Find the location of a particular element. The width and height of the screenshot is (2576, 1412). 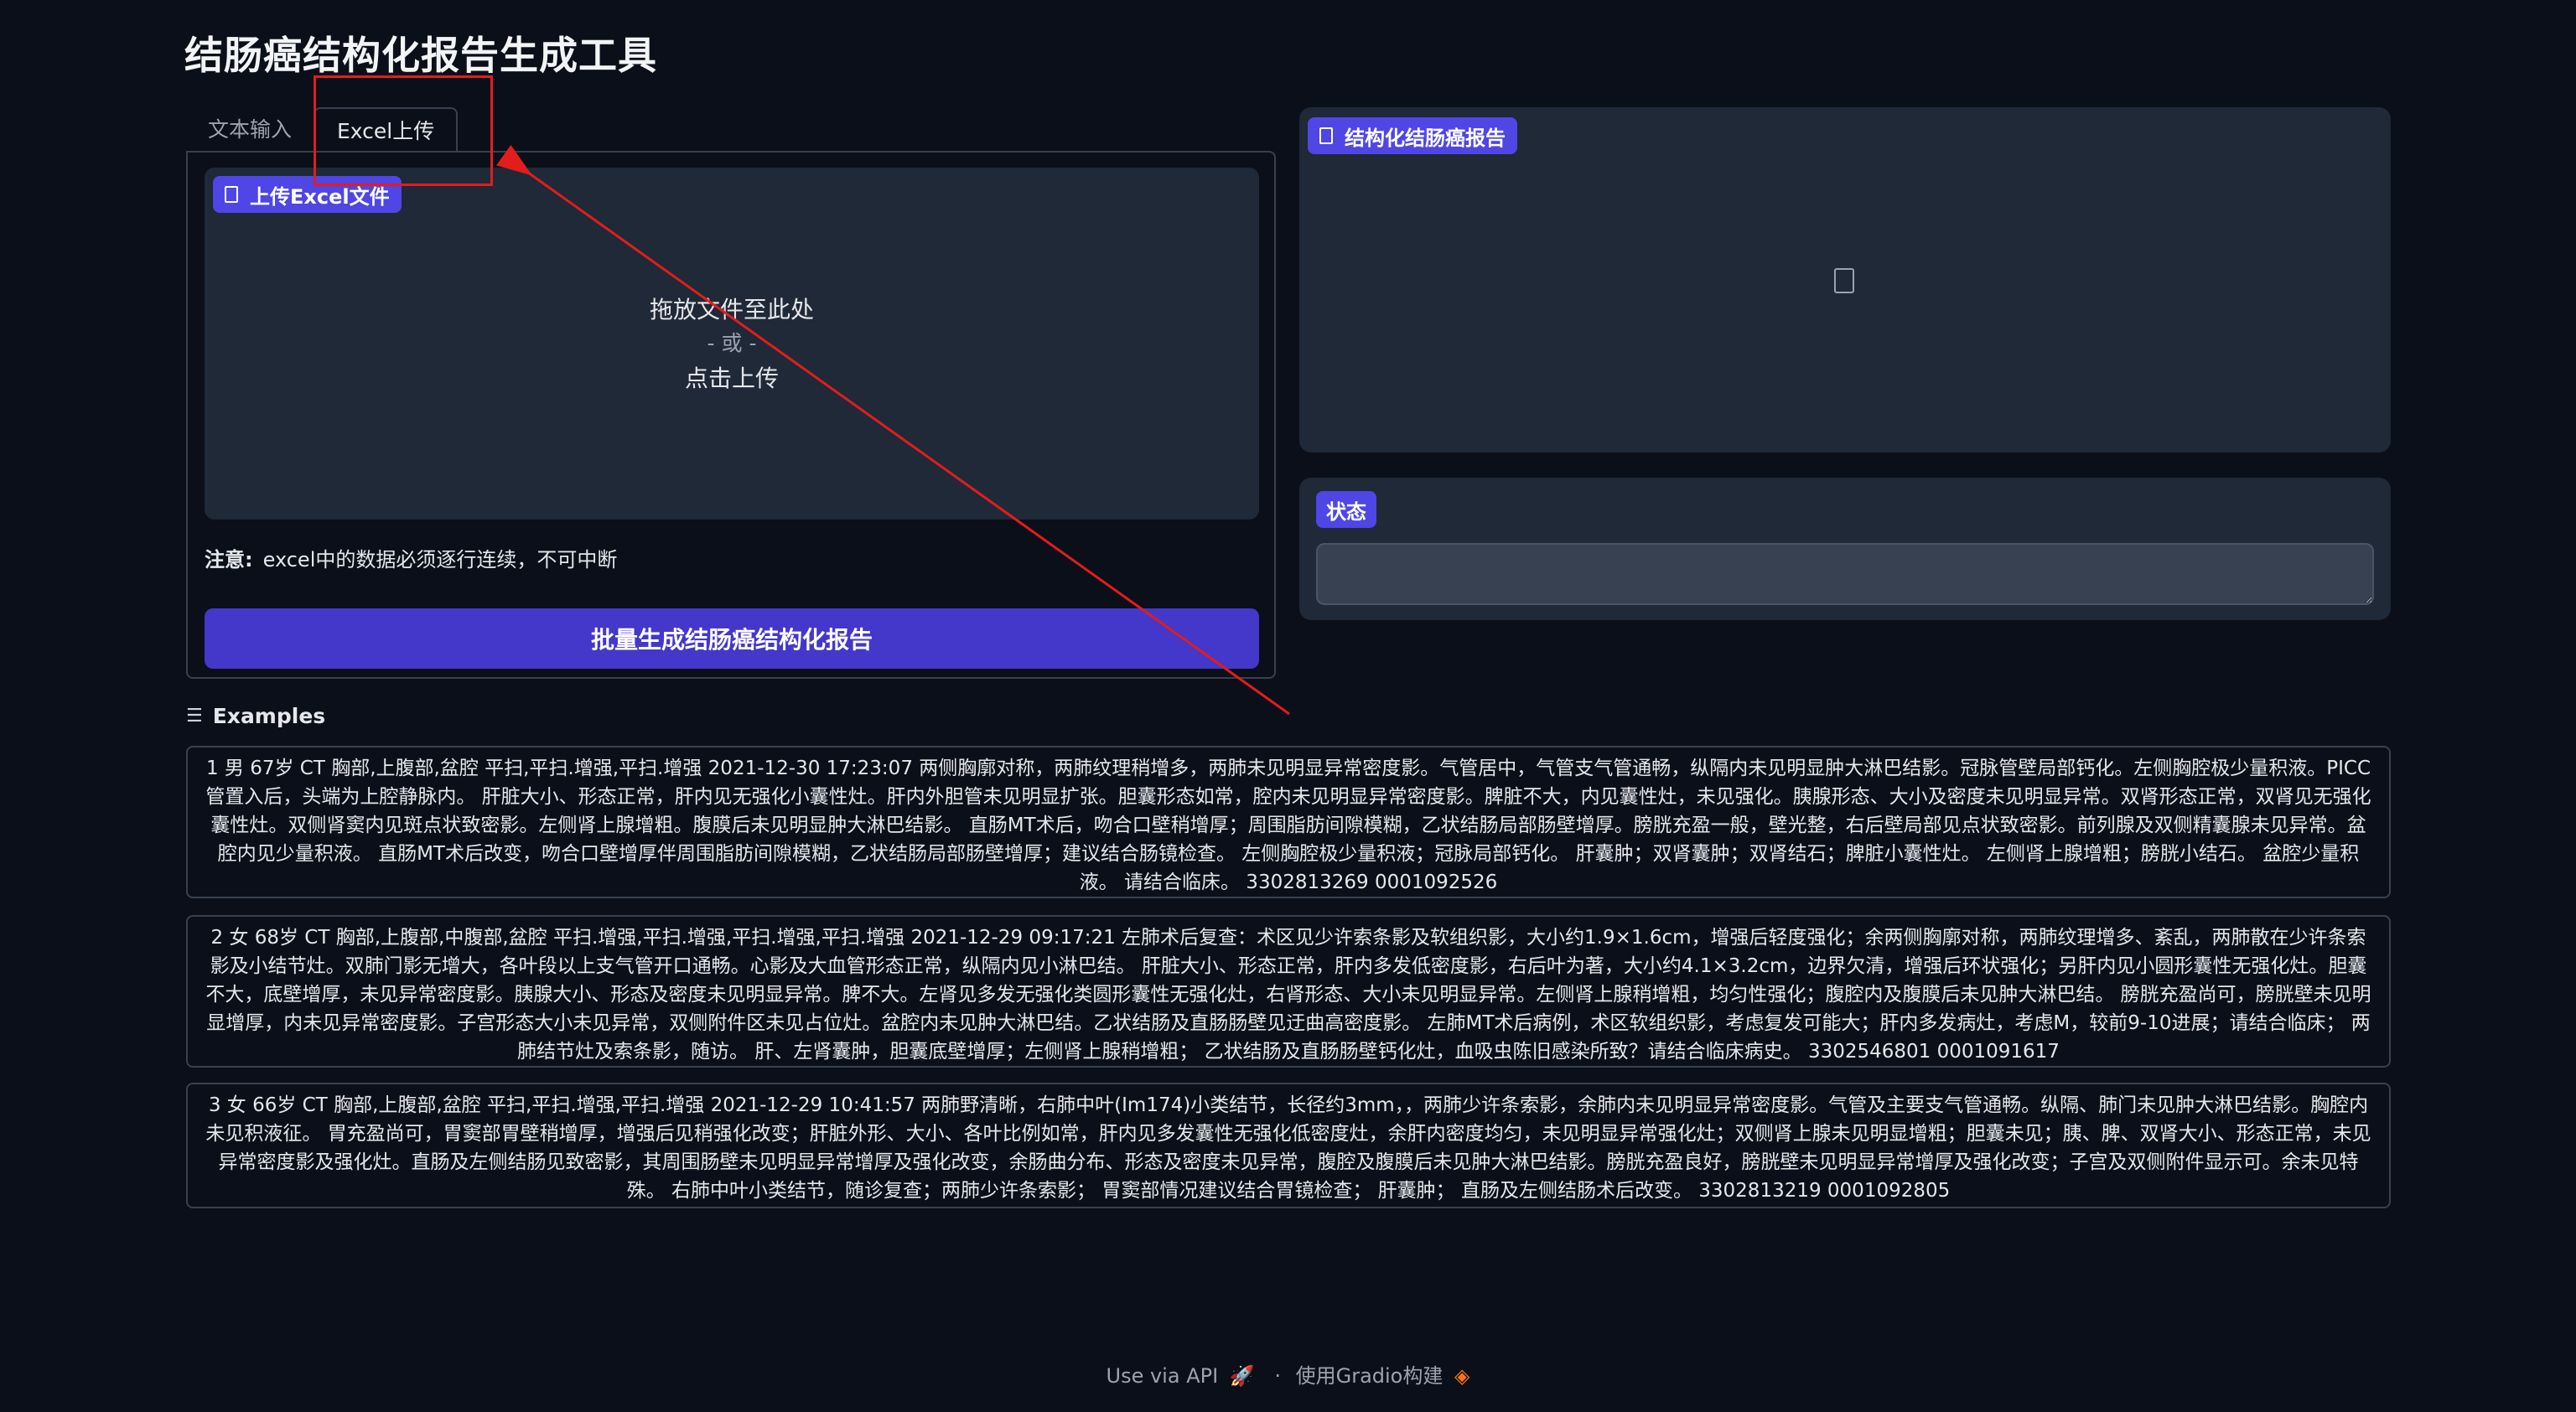

status-panel: 状态 is located at coordinates (1845, 549).